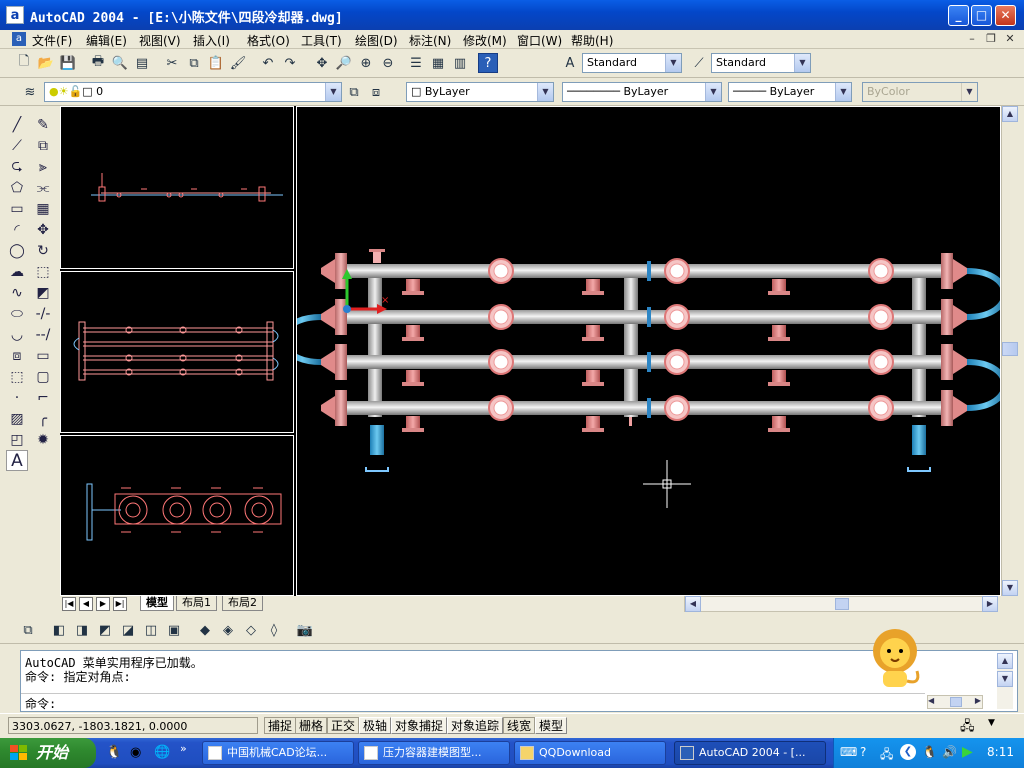  I want to click on menu-insert: 插入(I), so click(211, 40).